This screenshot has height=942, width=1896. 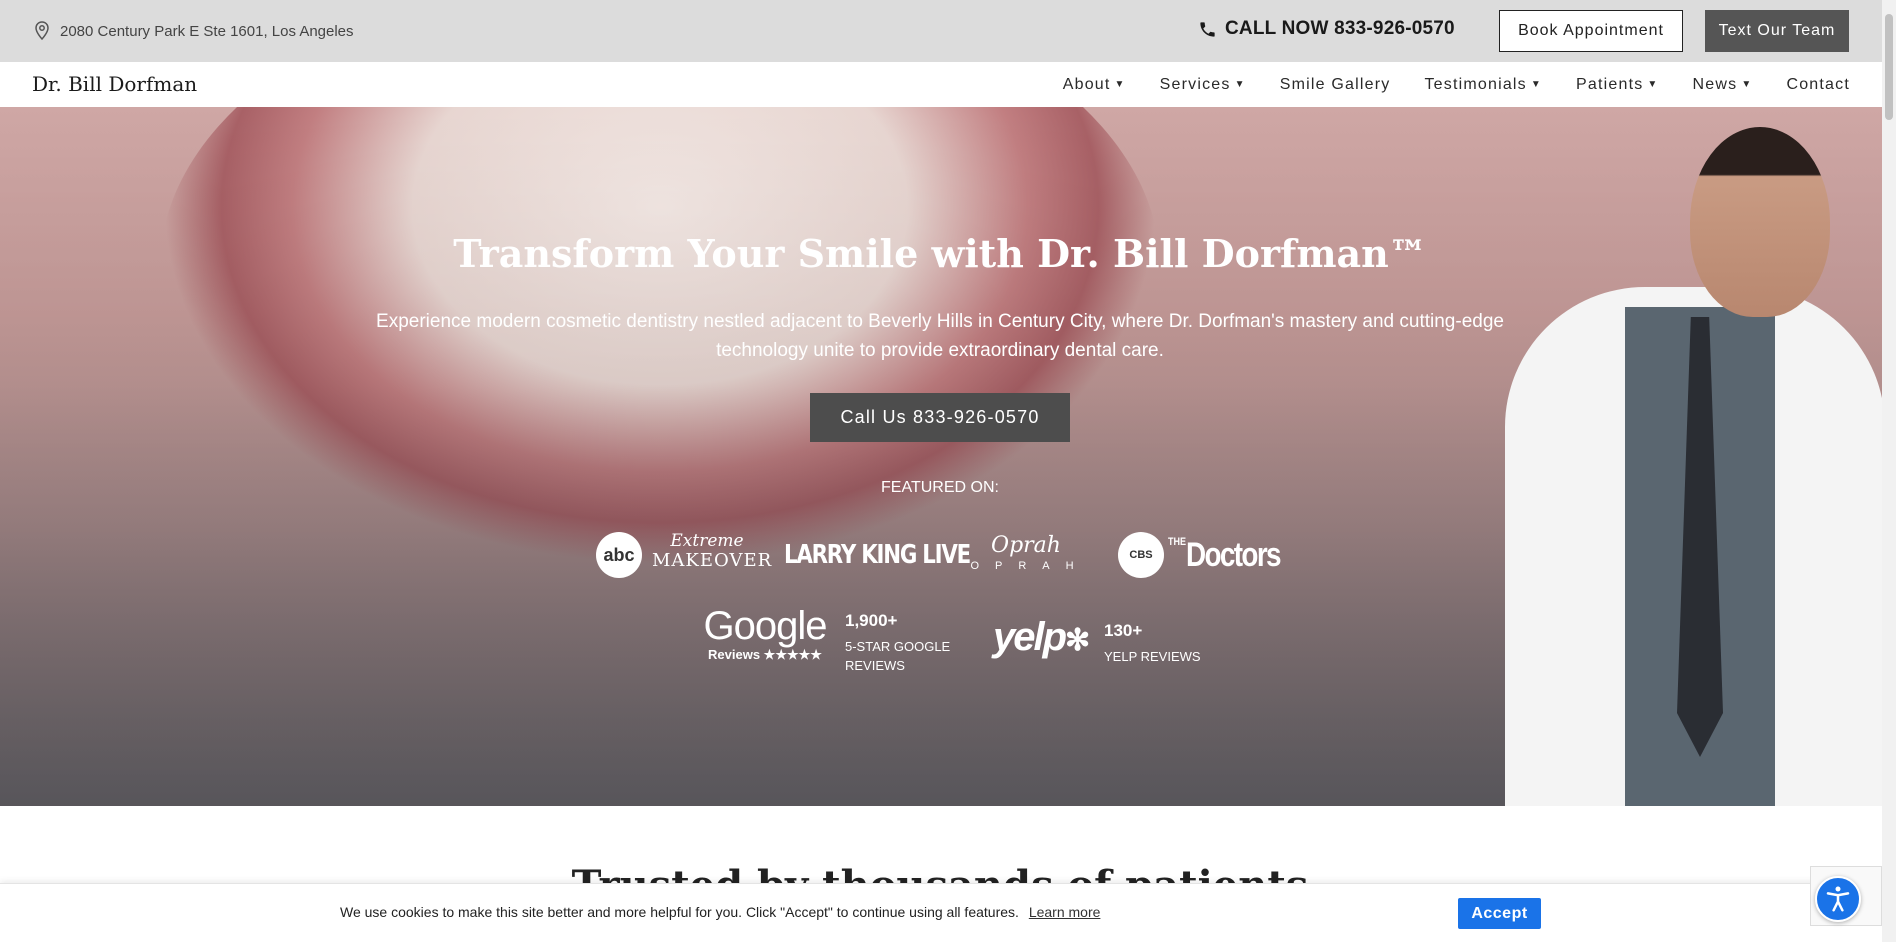 I want to click on doctor-head, so click(x=1760, y=222).